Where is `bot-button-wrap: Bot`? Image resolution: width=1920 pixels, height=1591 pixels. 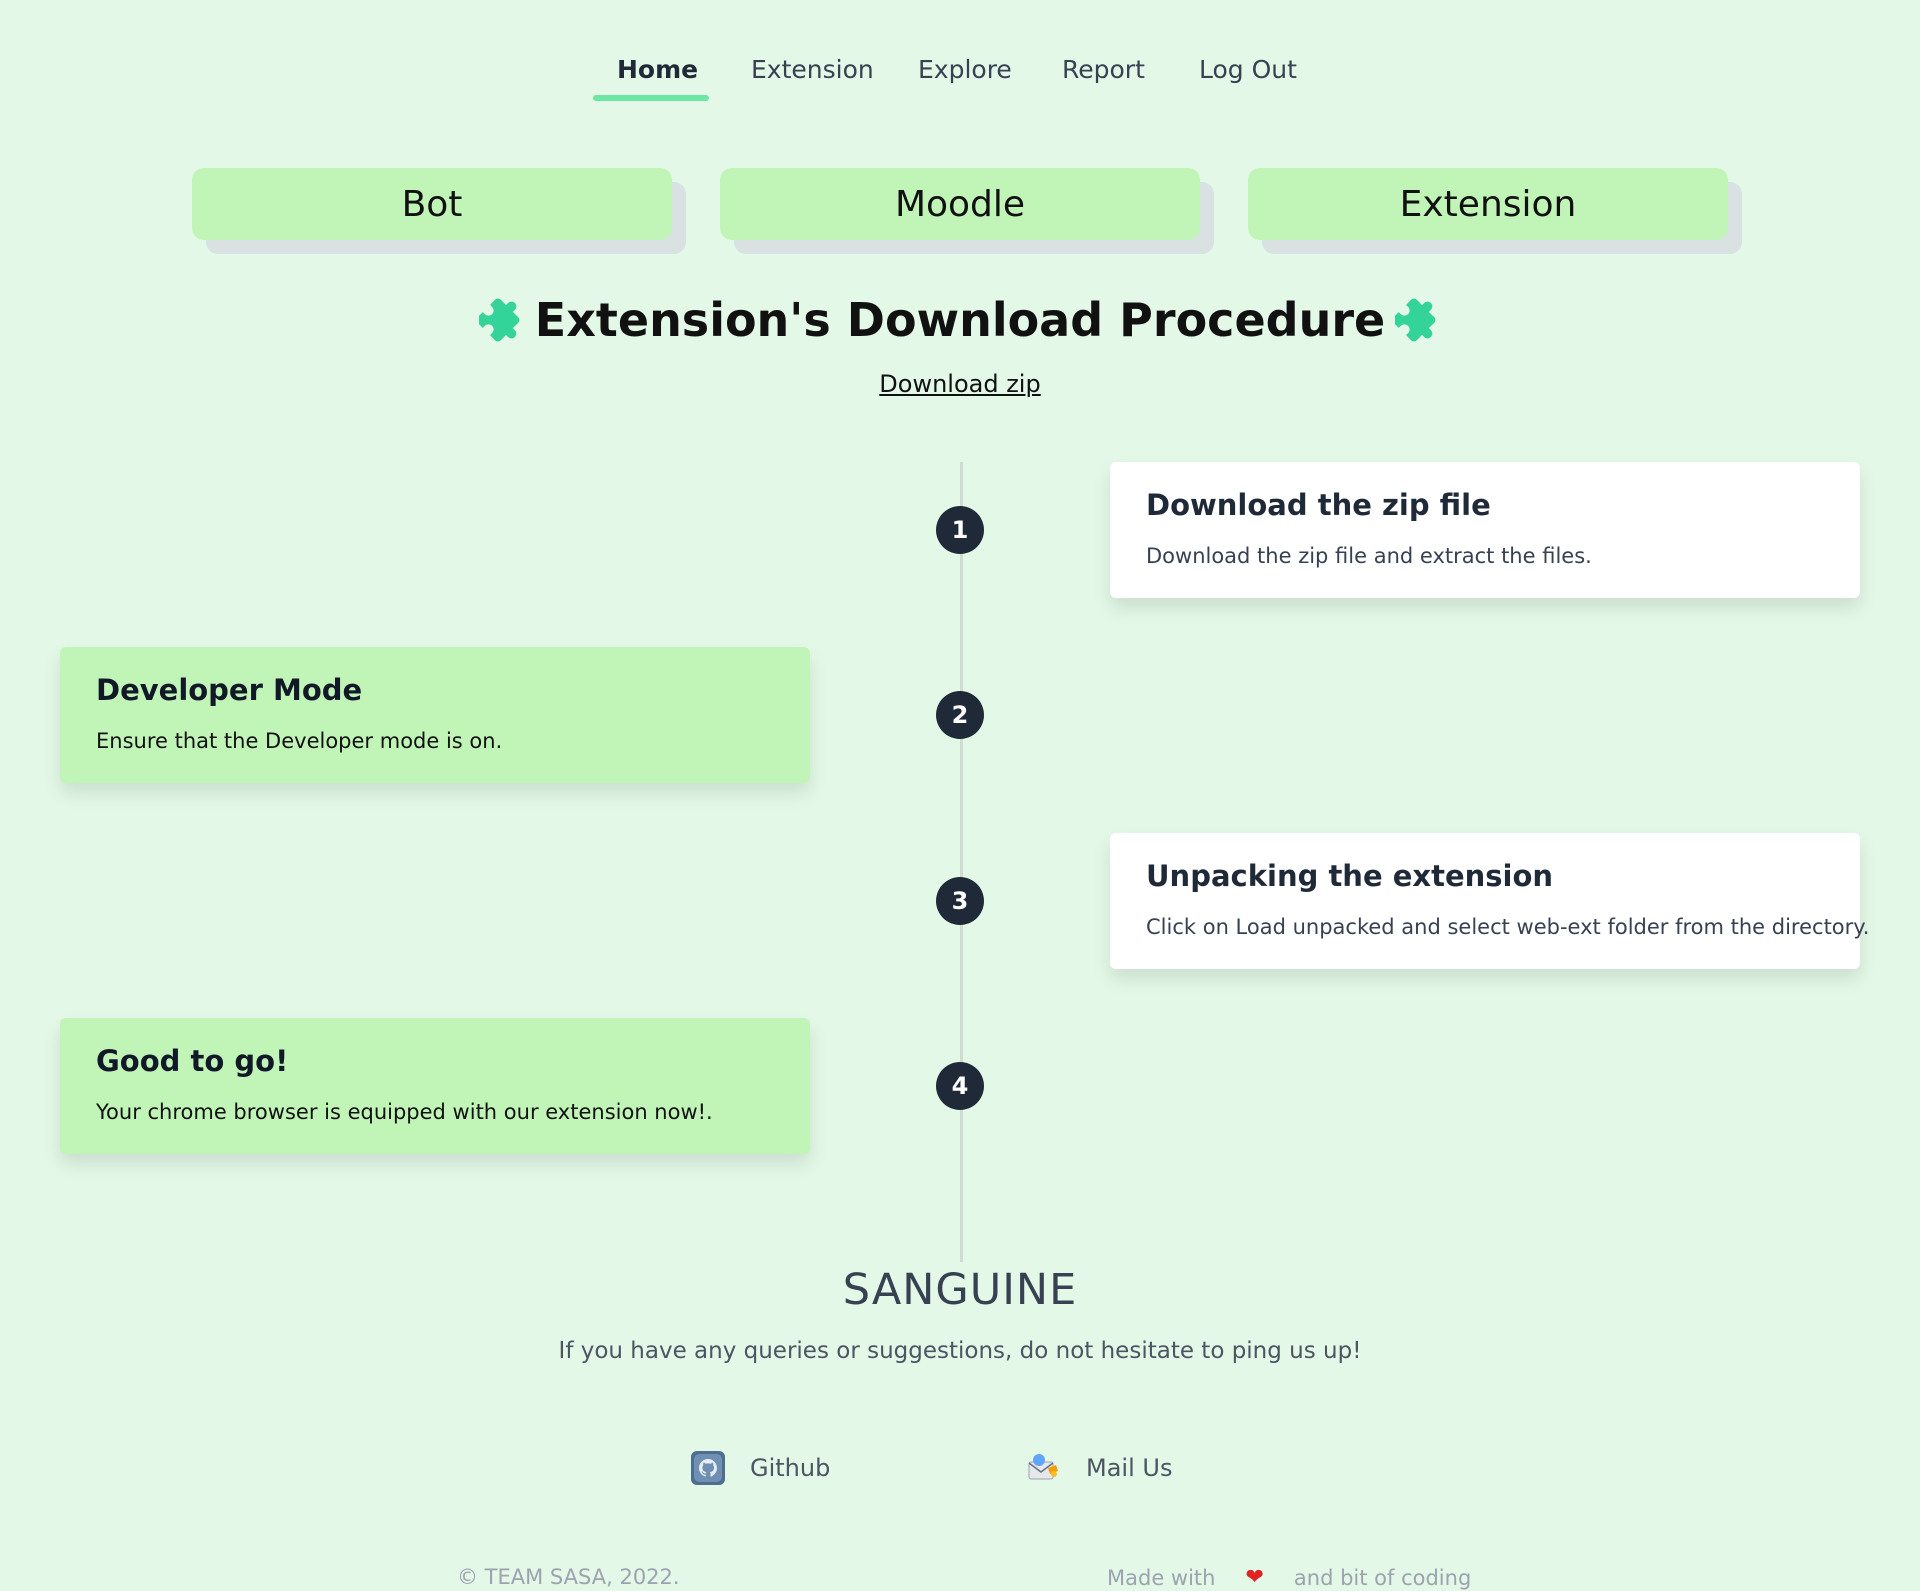 bot-button-wrap: Bot is located at coordinates (439, 211).